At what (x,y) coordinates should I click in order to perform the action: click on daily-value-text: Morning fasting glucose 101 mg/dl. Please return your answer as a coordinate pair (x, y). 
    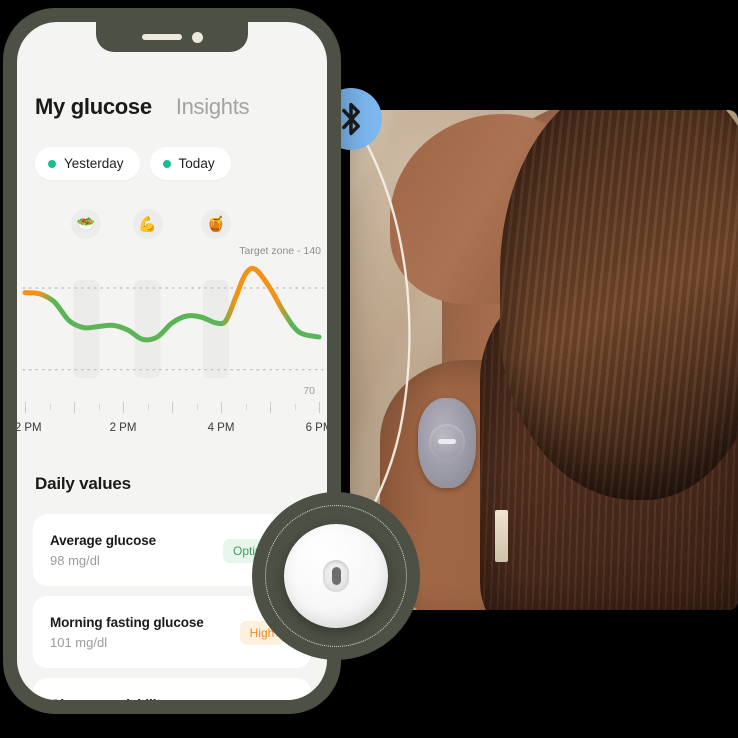
    Looking at the image, I should click on (127, 632).